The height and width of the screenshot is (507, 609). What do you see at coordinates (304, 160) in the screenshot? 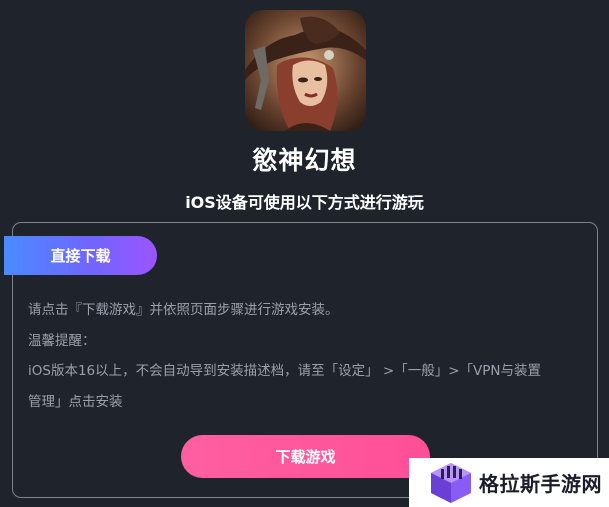
I see `game-title: 慾神幻想` at bounding box center [304, 160].